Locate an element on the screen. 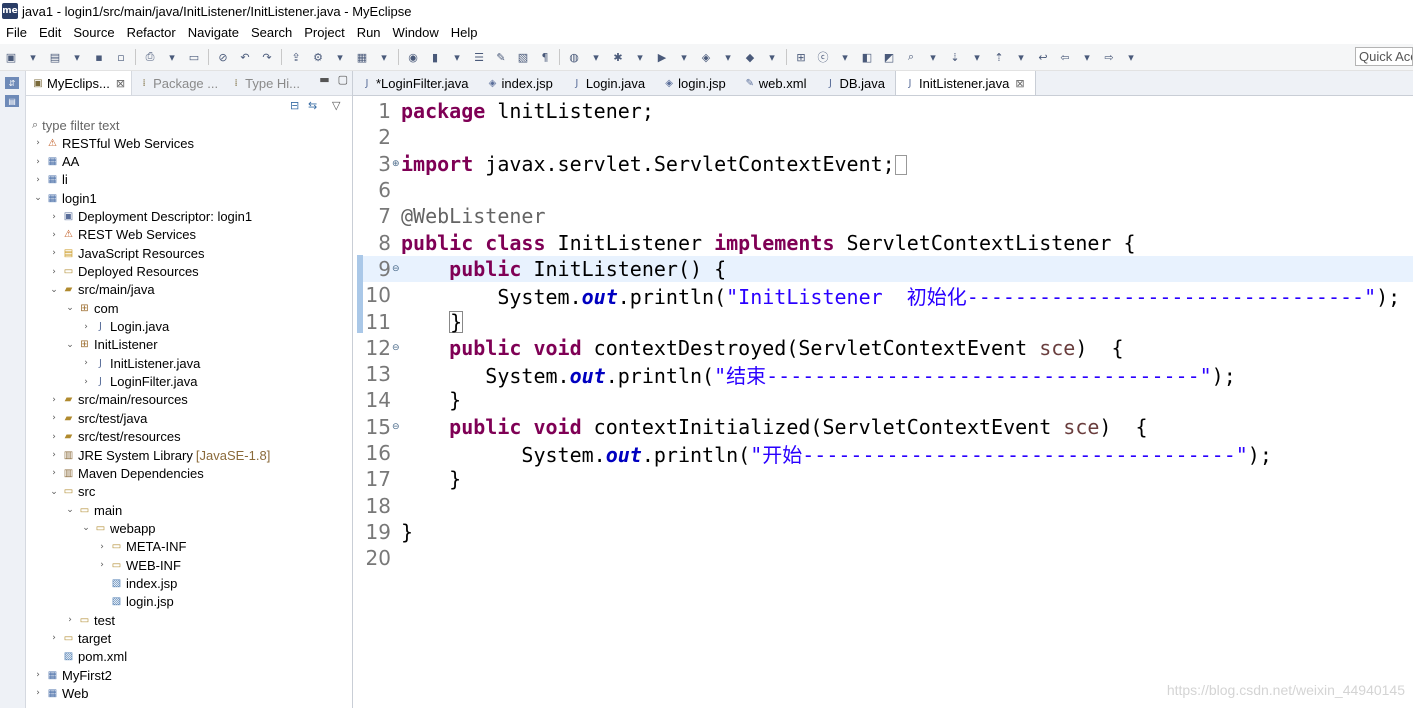 The image size is (1413, 708). menu-source: Source is located at coordinates (93, 32).